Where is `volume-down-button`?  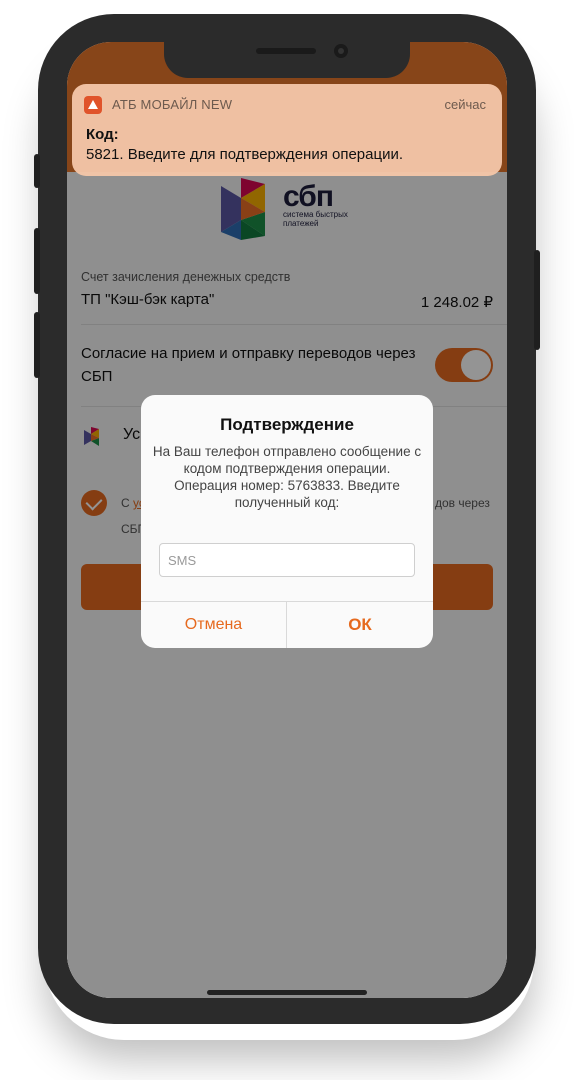 volume-down-button is located at coordinates (37, 345).